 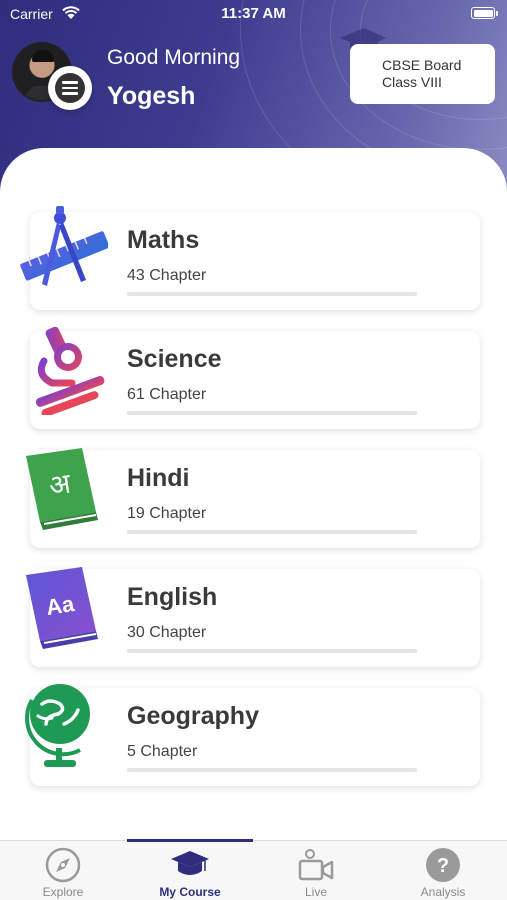 I want to click on english-glyph: Aa, so click(x=60, y=605).